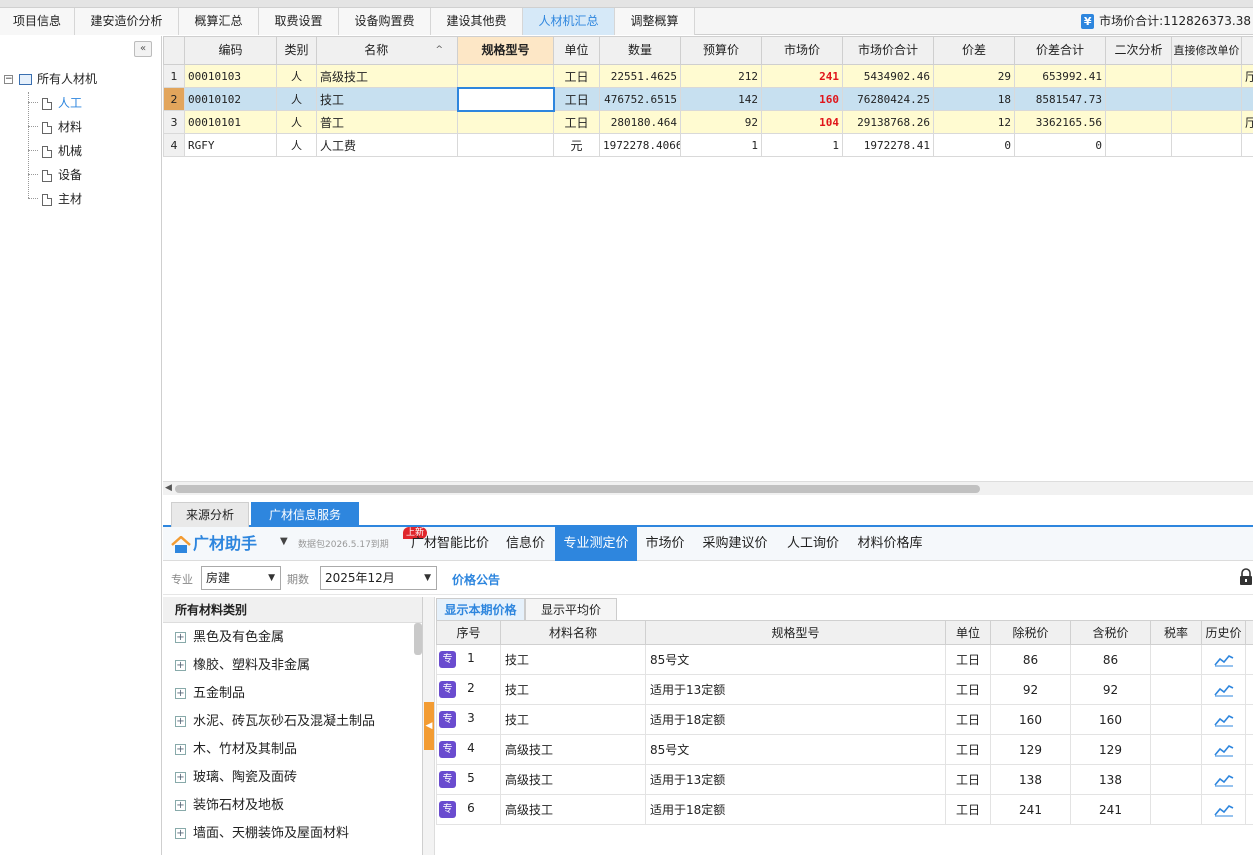  What do you see at coordinates (236, 778) in the screenshot?
I see `category-item: + 玻璃、陶瓷及面砖` at bounding box center [236, 778].